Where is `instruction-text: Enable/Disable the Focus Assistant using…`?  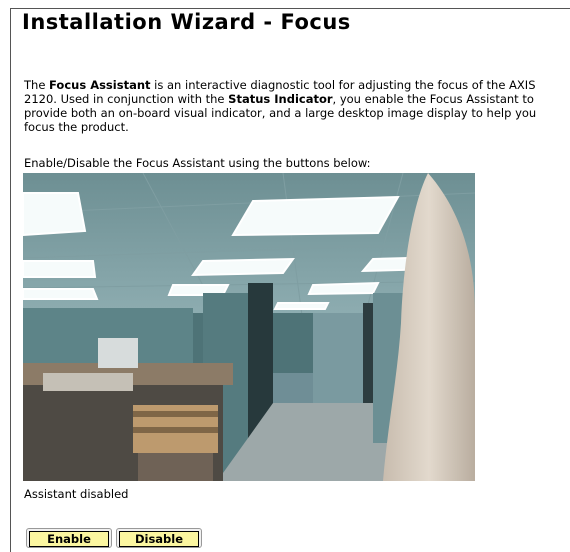 instruction-text: Enable/Disable the Focus Assistant using… is located at coordinates (197, 163).